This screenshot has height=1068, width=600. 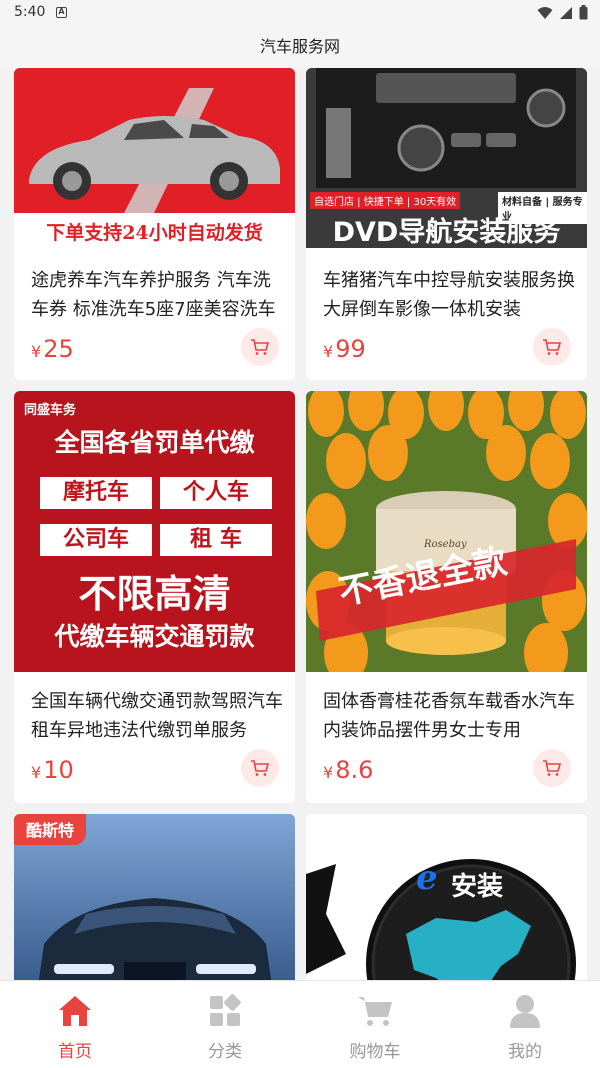 What do you see at coordinates (525, 1052) in the screenshot?
I see `nav-profile-label: 我的` at bounding box center [525, 1052].